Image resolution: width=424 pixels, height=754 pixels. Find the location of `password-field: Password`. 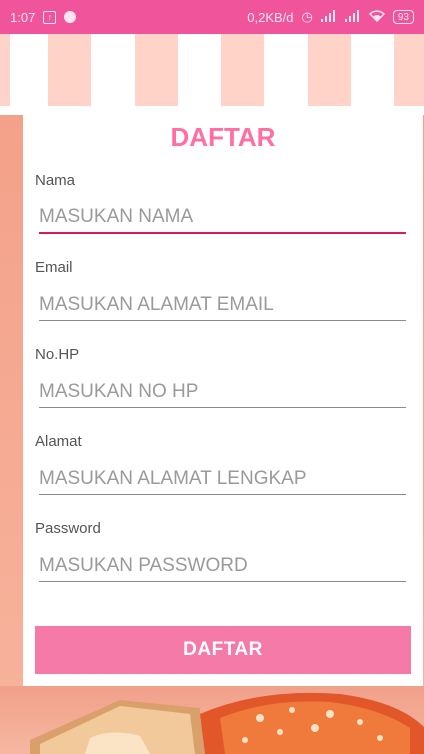

password-field: Password is located at coordinates (220, 551).